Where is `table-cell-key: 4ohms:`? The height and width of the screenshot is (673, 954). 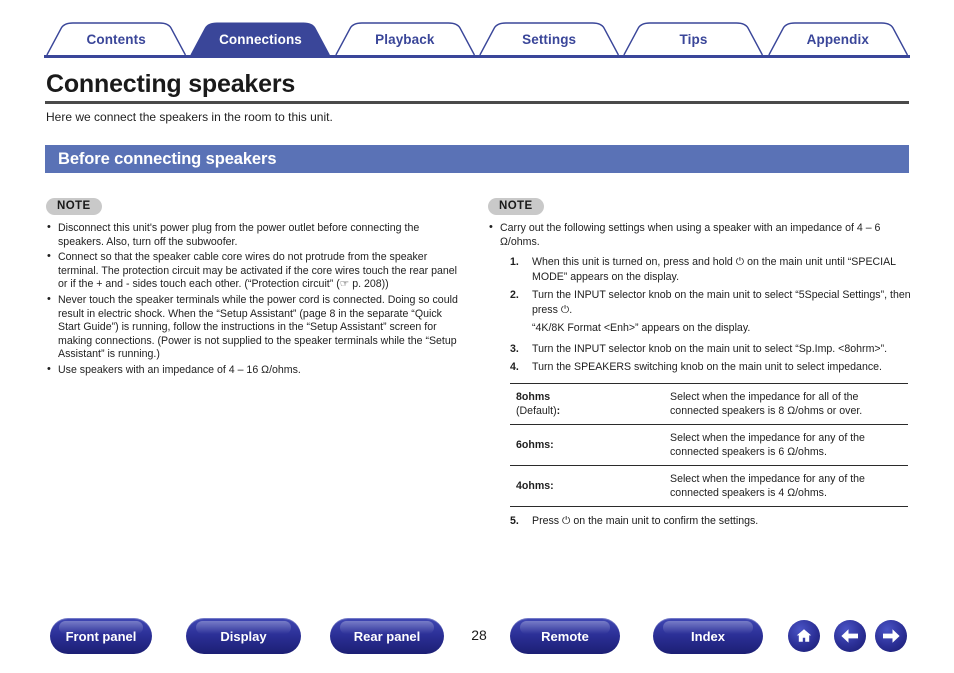
table-cell-key: 4ohms: is located at coordinates (590, 486).